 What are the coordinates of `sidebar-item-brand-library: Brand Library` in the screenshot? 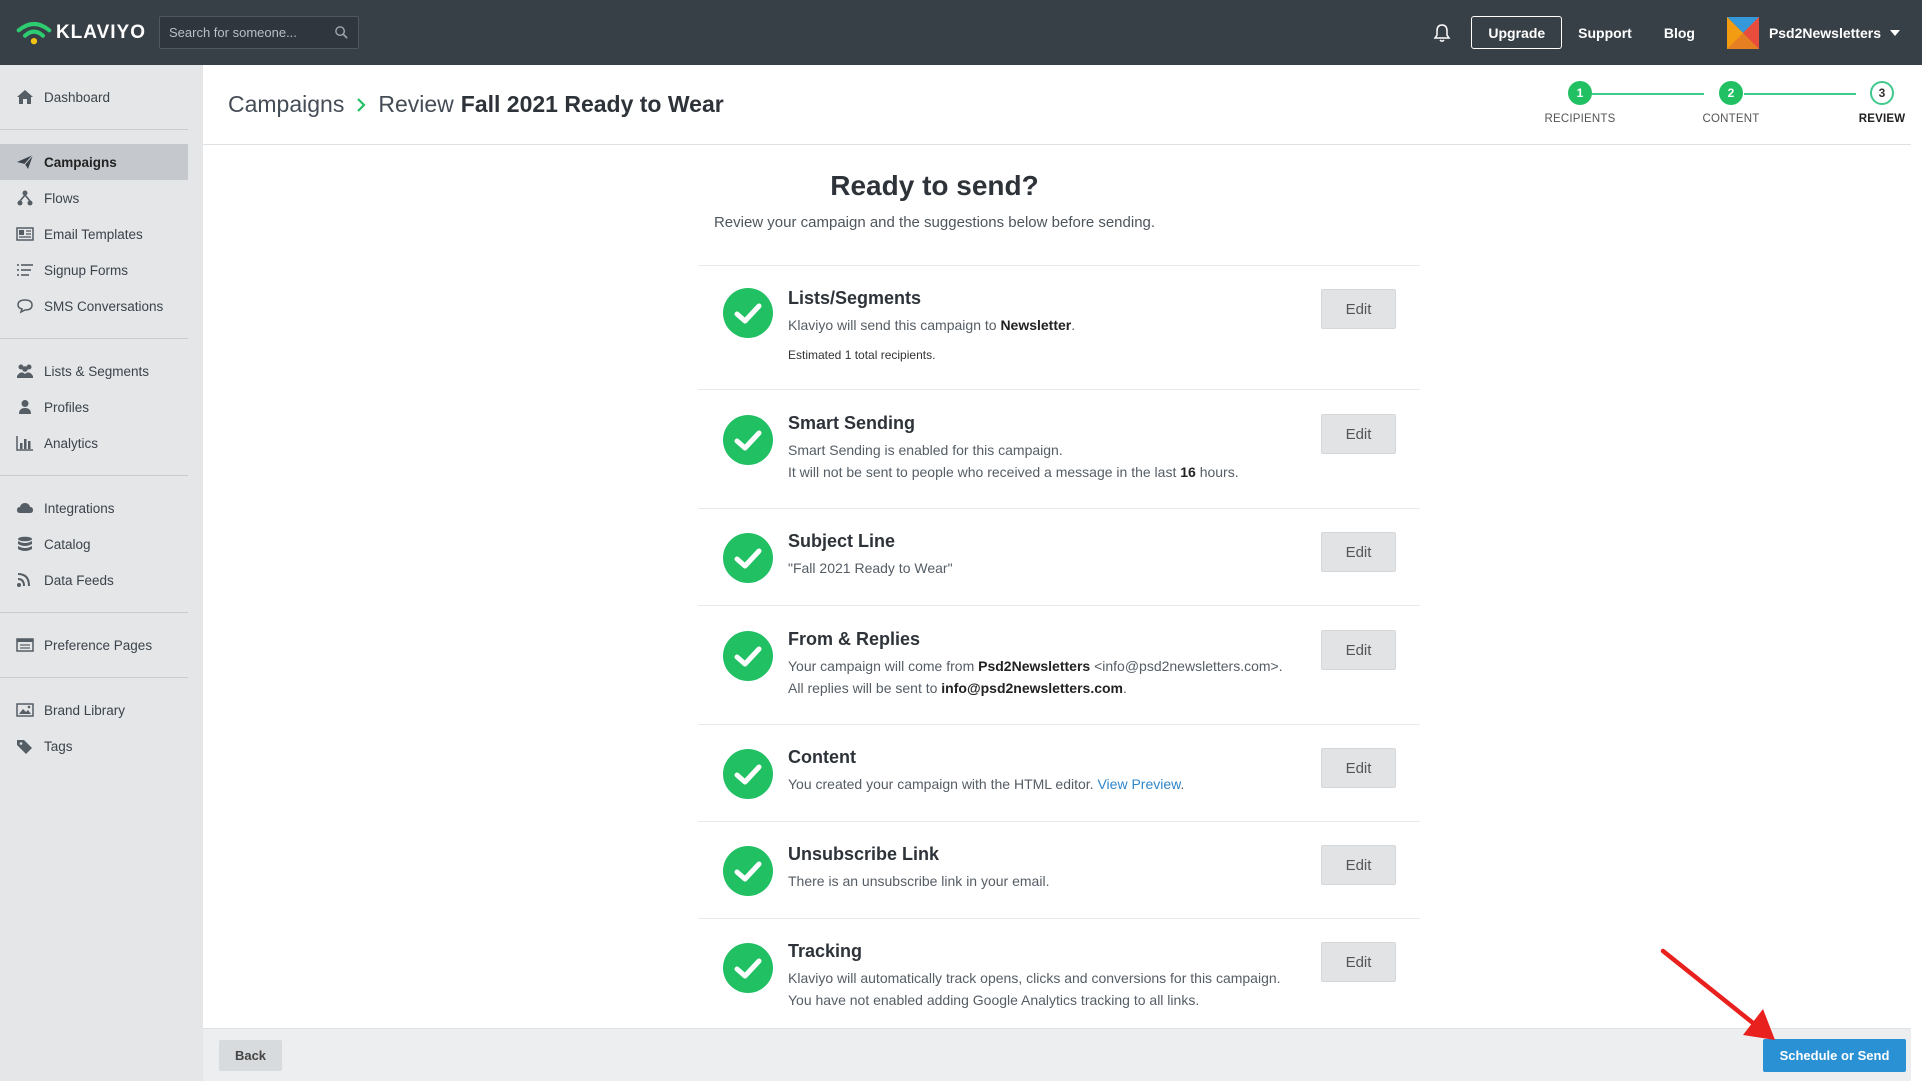 It's located at (94, 710).